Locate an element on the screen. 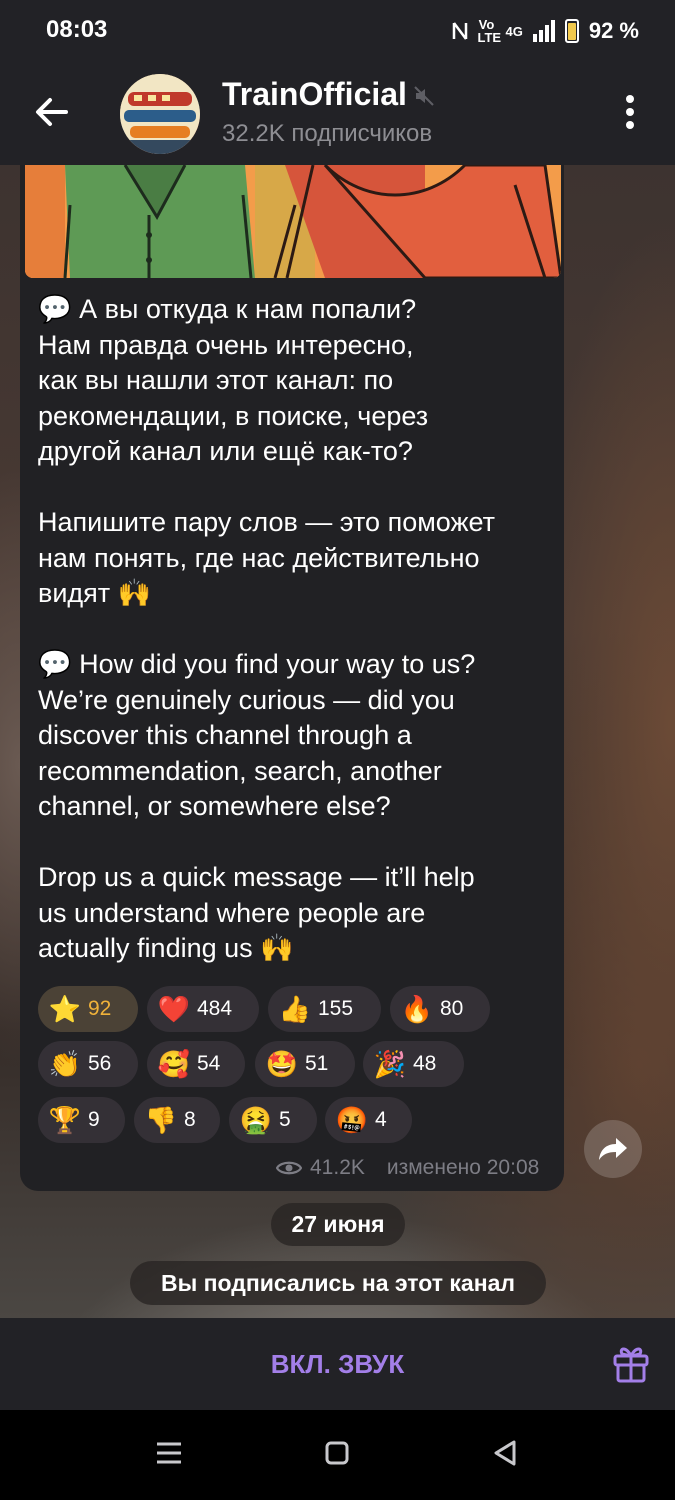  view-count: 41.2K is located at coordinates (337, 1167).